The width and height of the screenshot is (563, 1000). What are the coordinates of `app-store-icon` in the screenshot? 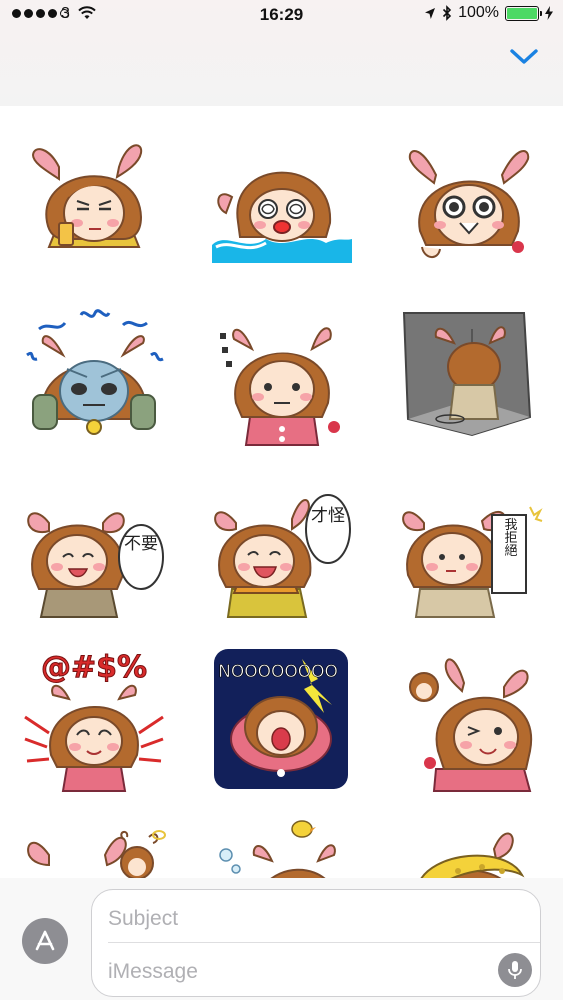 It's located at (45, 941).